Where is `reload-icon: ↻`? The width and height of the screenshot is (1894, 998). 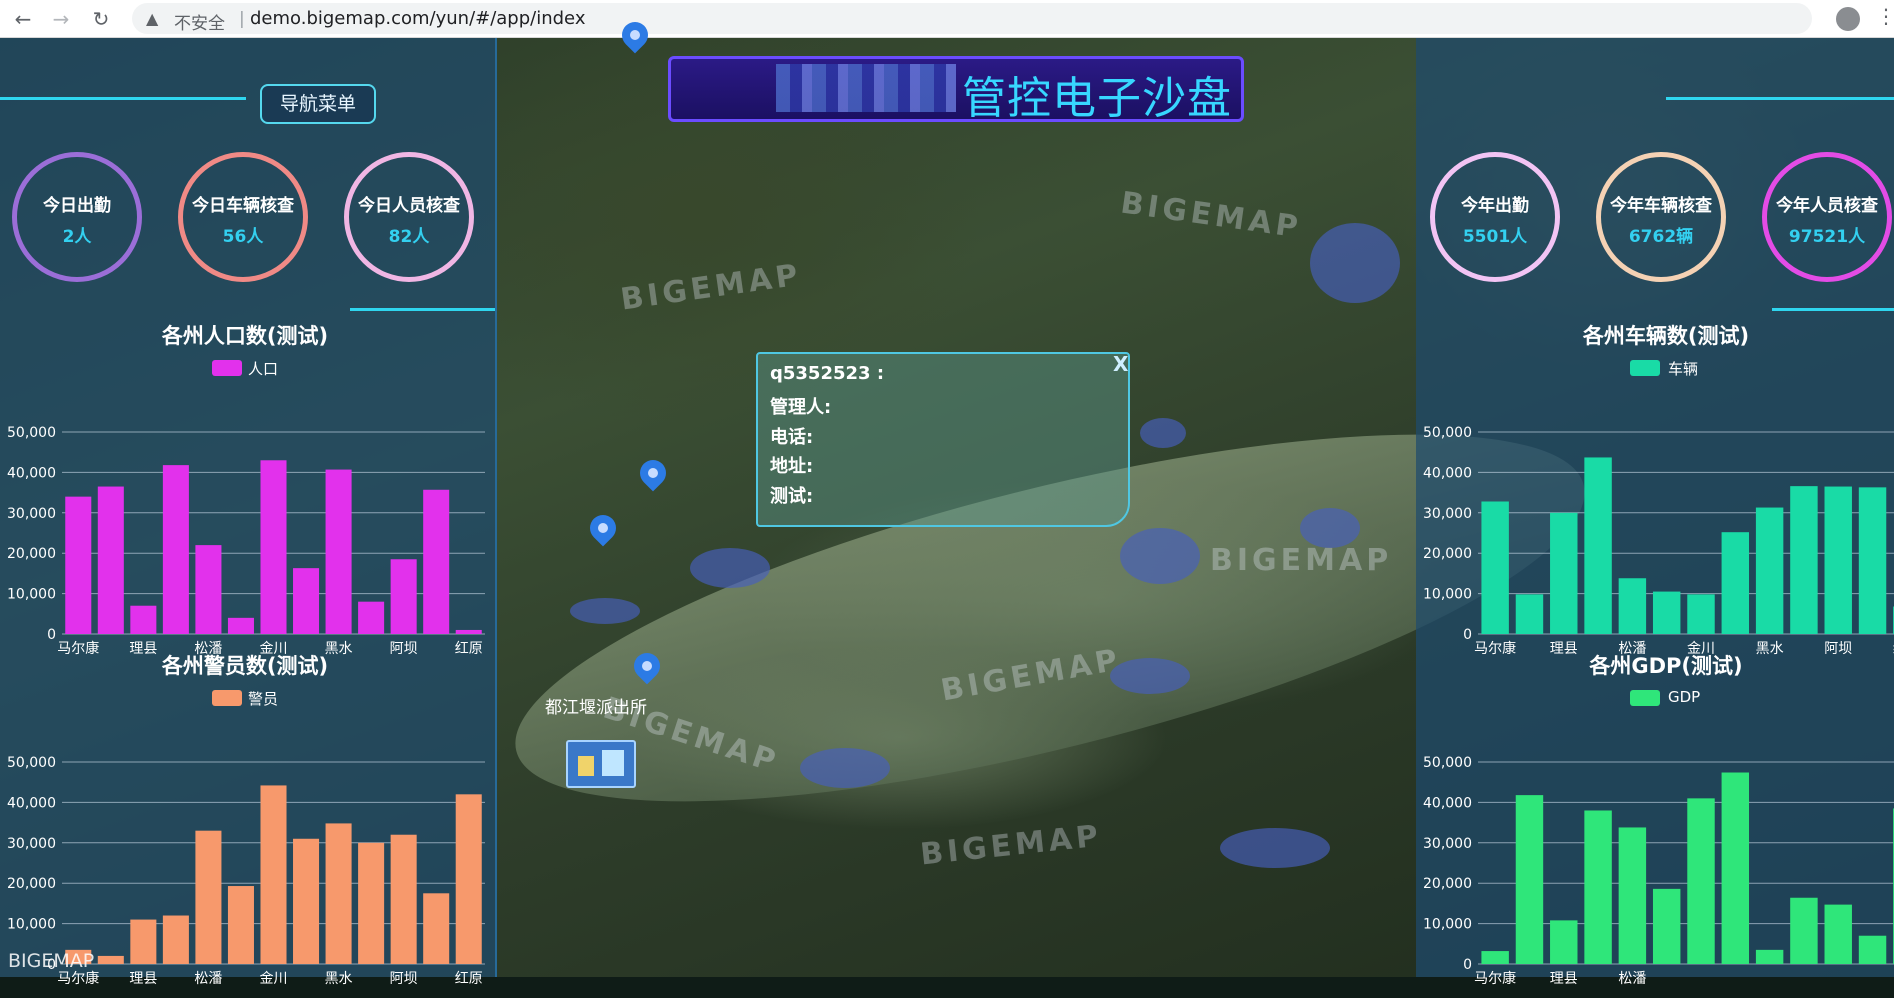 reload-icon: ↻ is located at coordinates (101, 19).